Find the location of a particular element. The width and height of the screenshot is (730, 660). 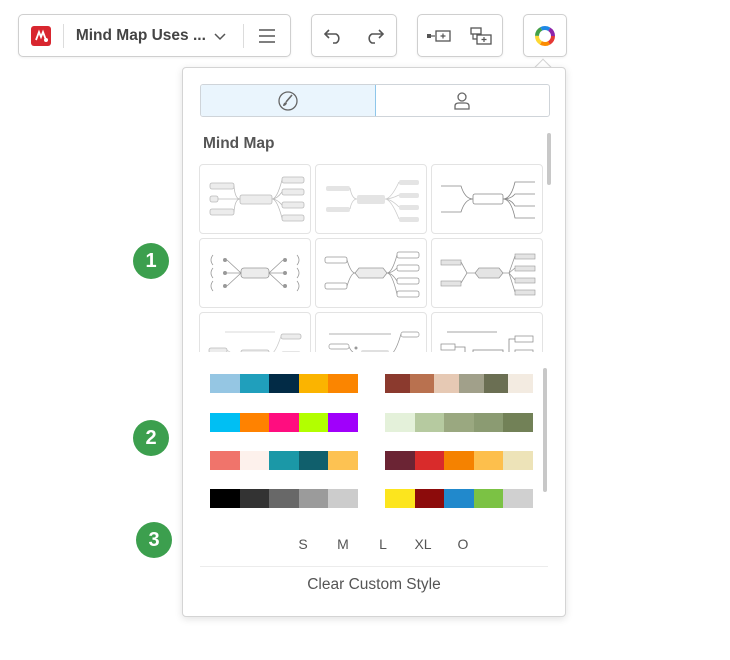

menu-icon is located at coordinates (267, 35).